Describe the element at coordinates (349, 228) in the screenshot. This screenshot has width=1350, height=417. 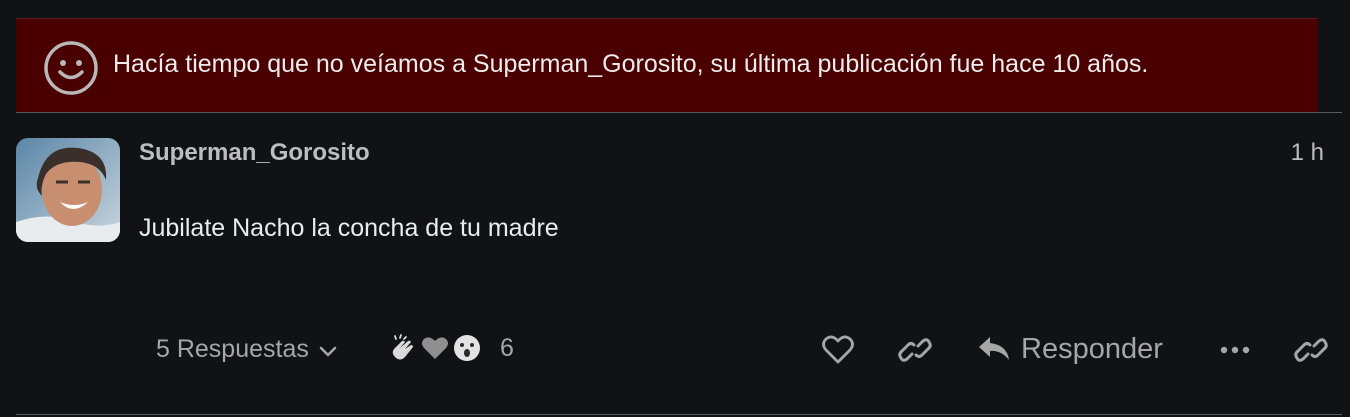
I see `post-body: Jubilate Nacho la concha de tu madre` at that location.